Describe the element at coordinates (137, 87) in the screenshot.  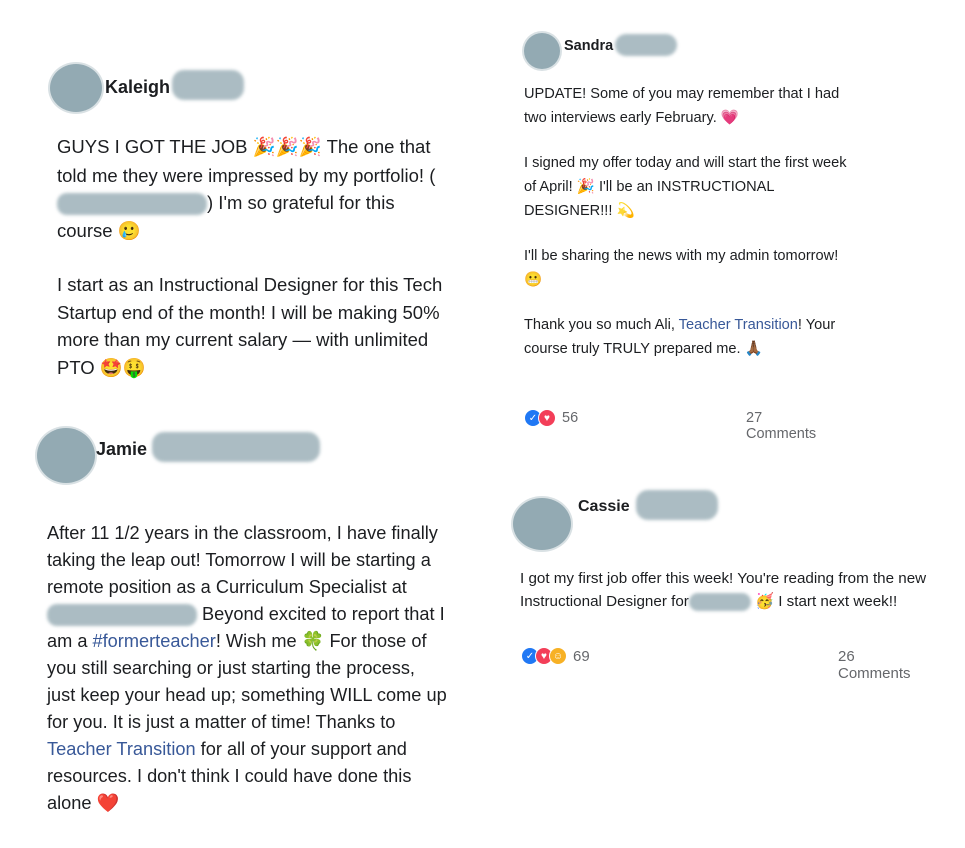
I see `author-name: Kaleigh` at that location.